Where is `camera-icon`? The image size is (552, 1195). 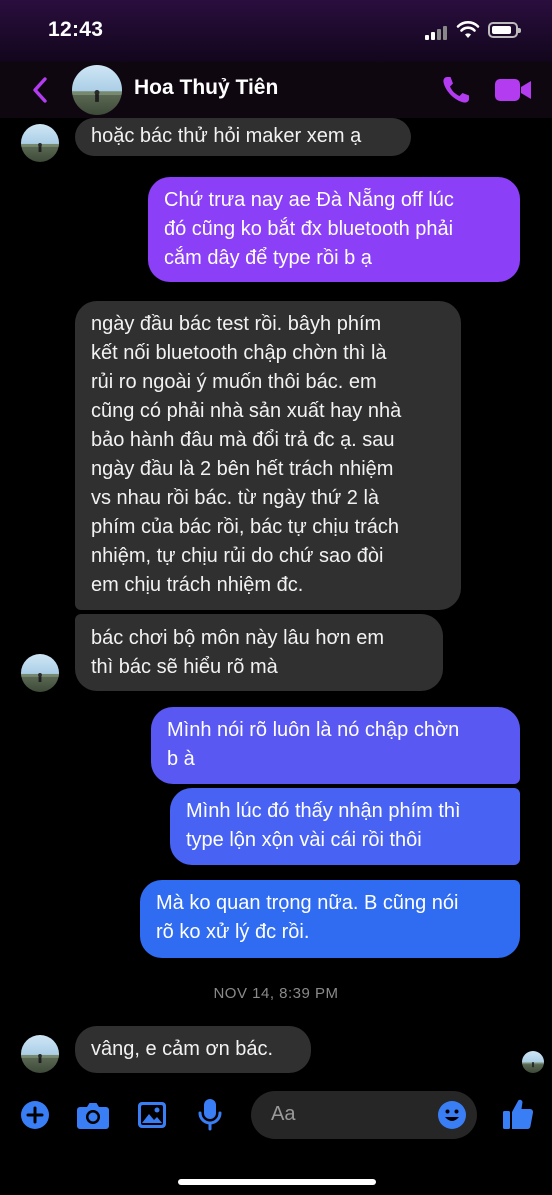 camera-icon is located at coordinates (93, 1115).